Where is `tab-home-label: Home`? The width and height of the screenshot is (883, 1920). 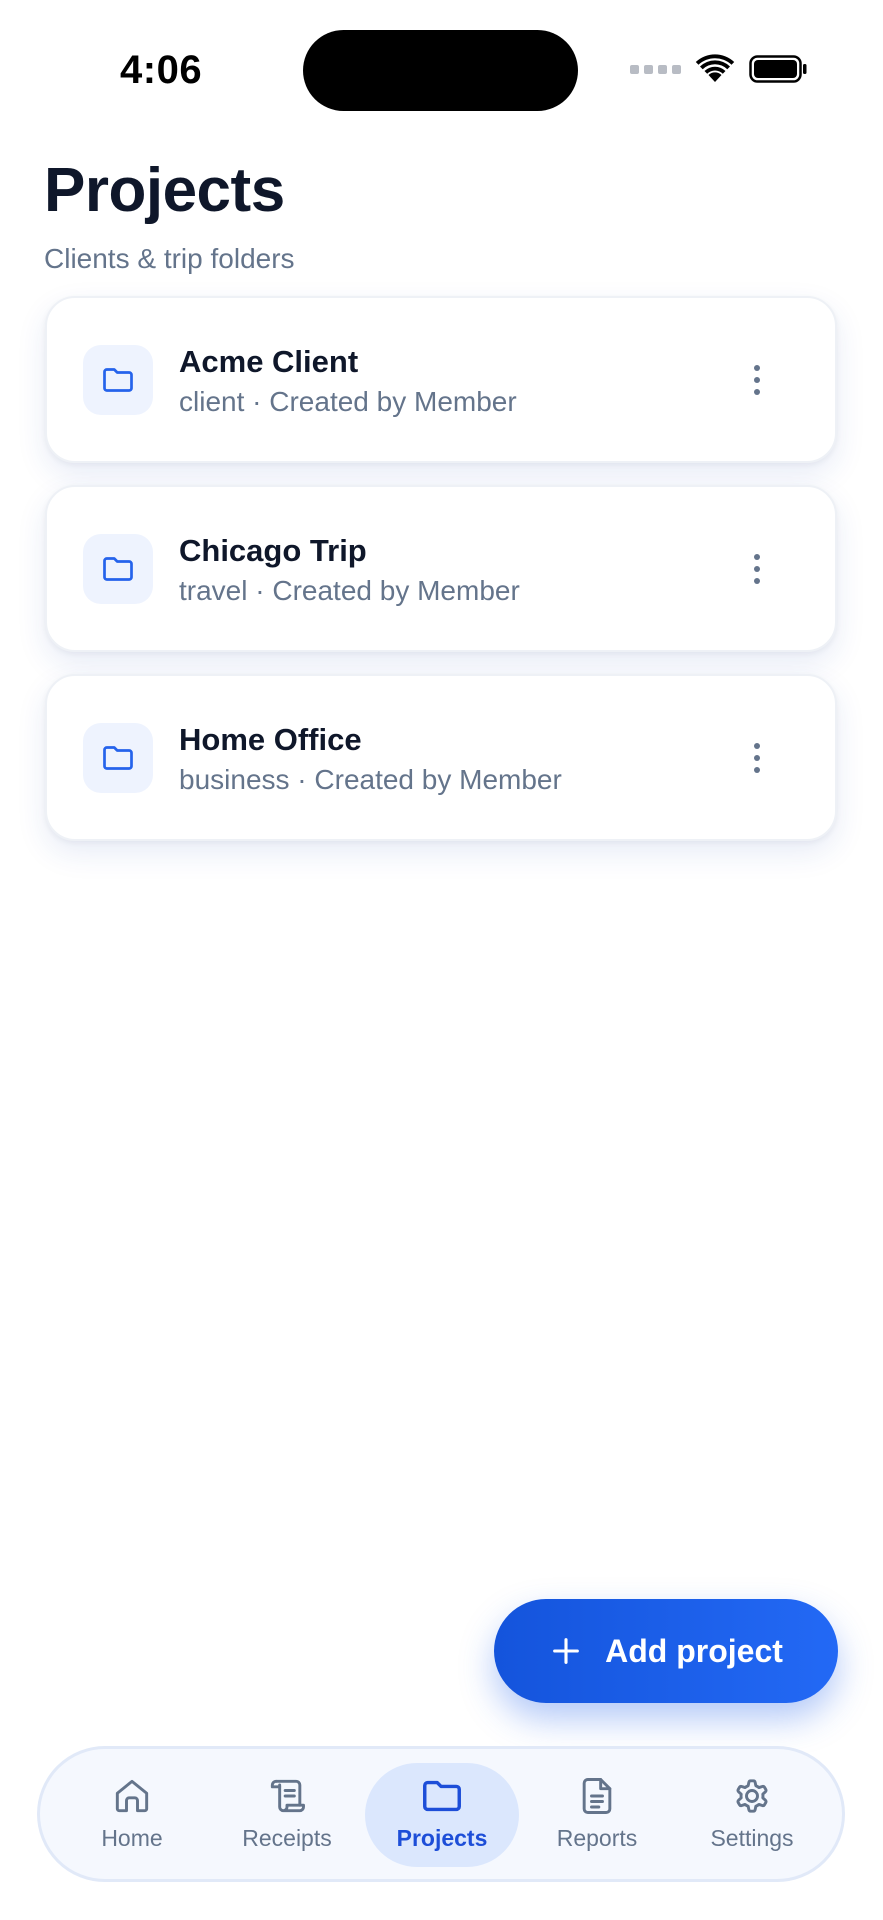
tab-home-label: Home is located at coordinates (132, 1838).